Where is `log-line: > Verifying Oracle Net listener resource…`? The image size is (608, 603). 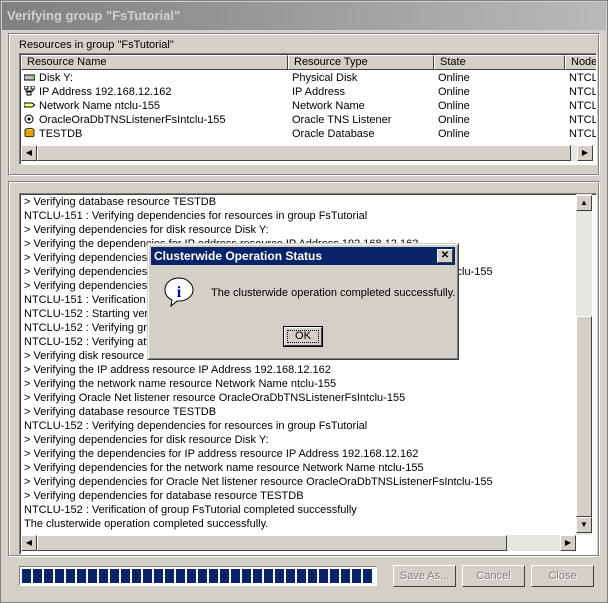
log-line: > Verifying Oracle Net listener resource… is located at coordinates (215, 398).